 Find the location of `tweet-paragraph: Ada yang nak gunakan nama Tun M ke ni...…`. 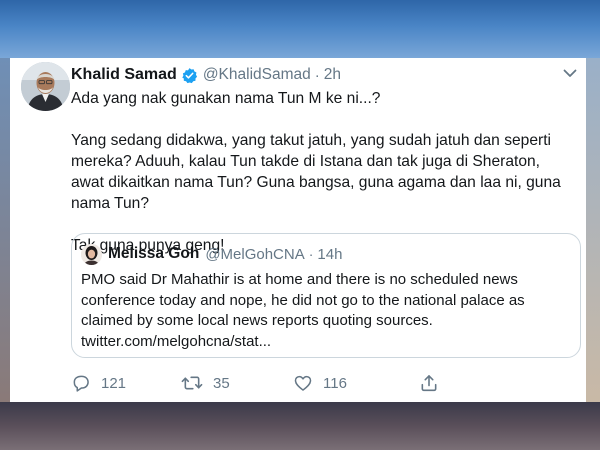

tweet-paragraph: Ada yang nak gunakan nama Tun M ke ni...… is located at coordinates (226, 98).